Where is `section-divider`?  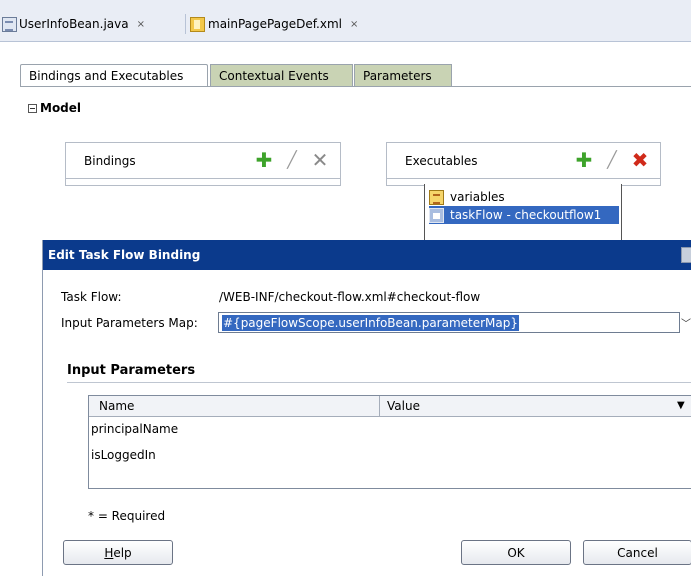
section-divider is located at coordinates (379, 382).